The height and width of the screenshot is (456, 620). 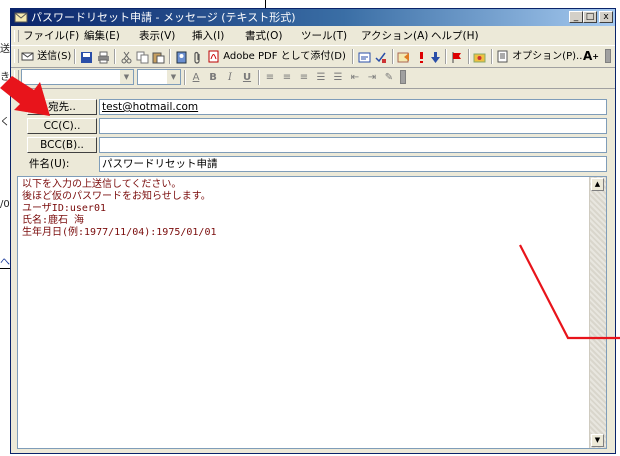 What do you see at coordinates (64, 208) in the screenshot?
I see `body-line: ユーザID:user01` at bounding box center [64, 208].